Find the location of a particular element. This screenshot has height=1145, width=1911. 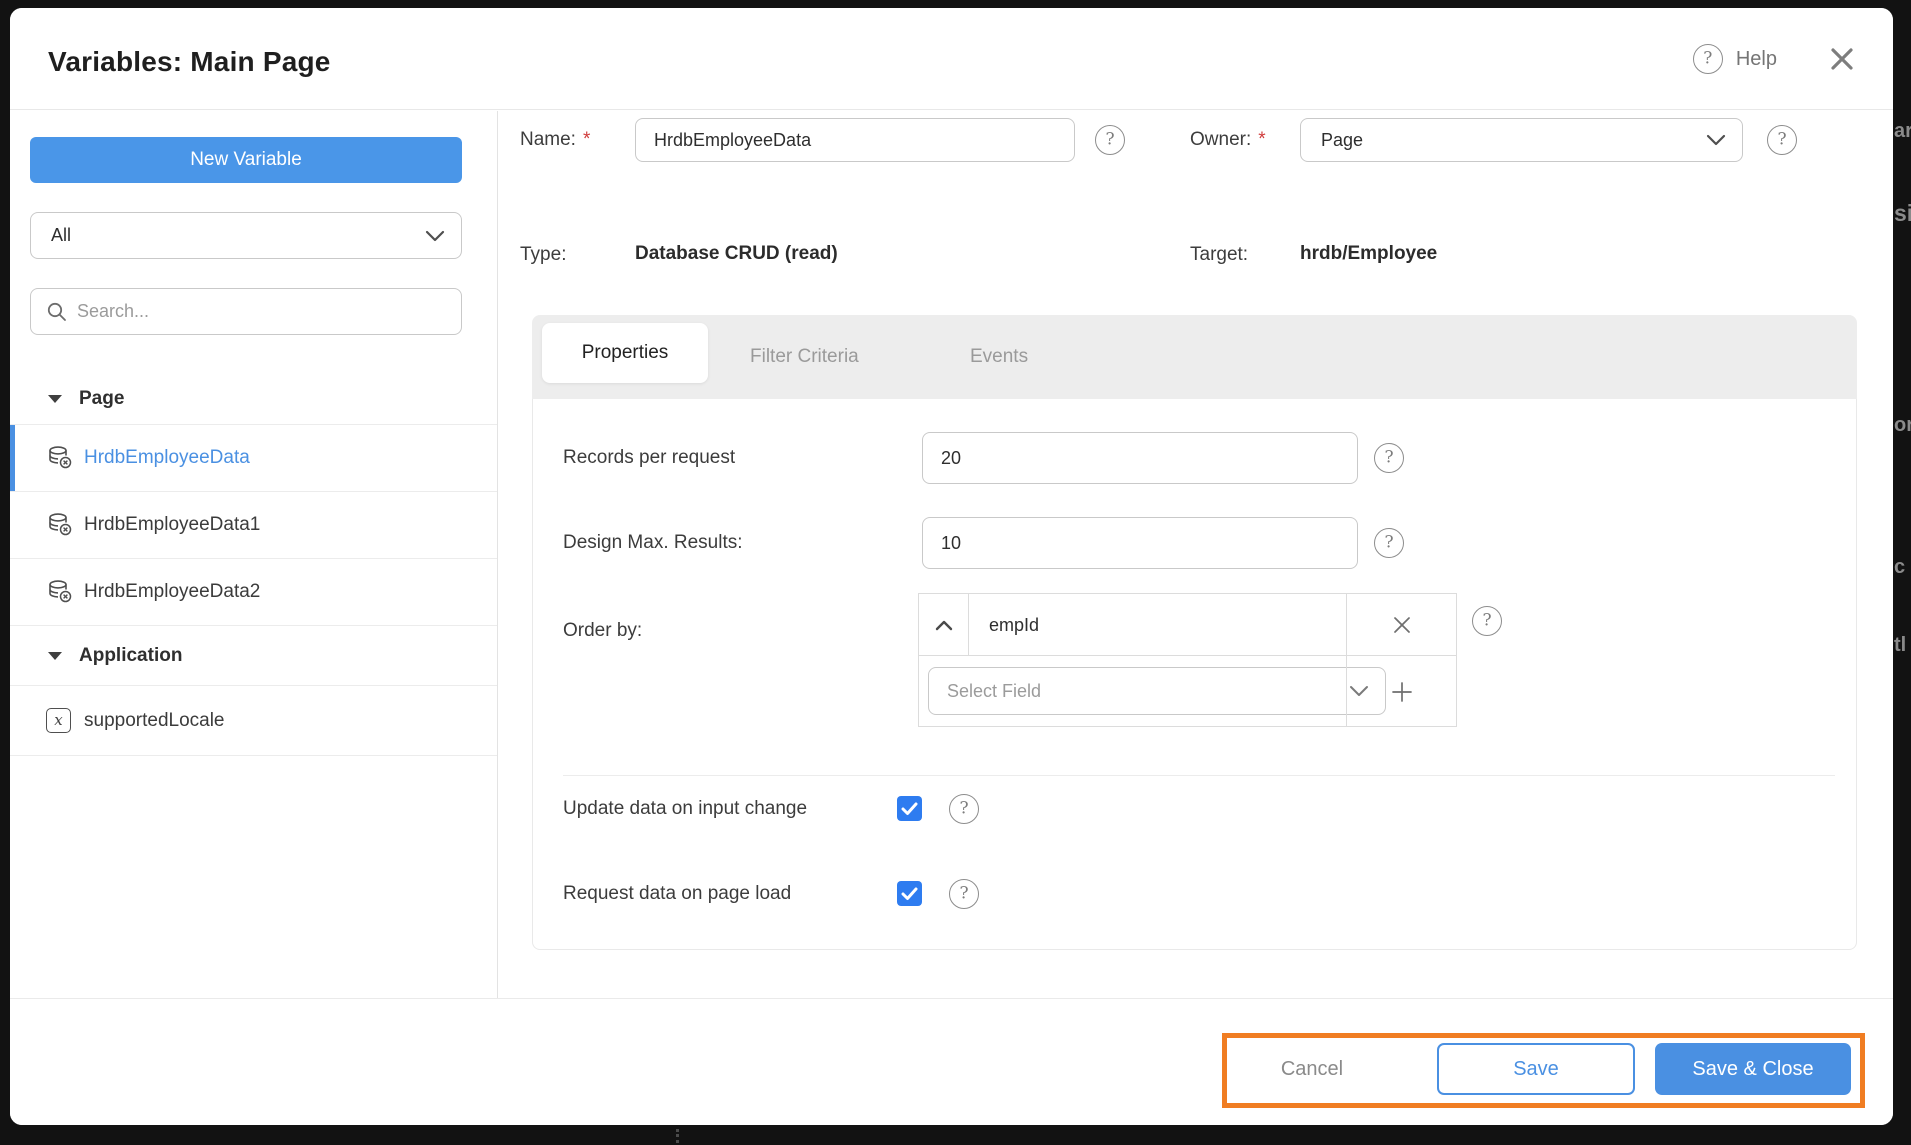

variable-filter-select: All is located at coordinates (246, 235).